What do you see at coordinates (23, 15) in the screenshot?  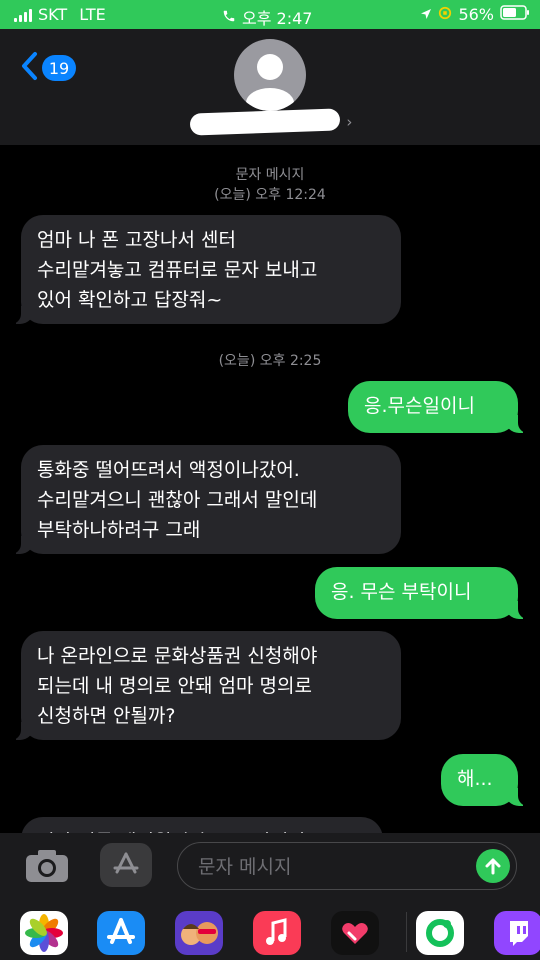 I see `signal-icon` at bounding box center [23, 15].